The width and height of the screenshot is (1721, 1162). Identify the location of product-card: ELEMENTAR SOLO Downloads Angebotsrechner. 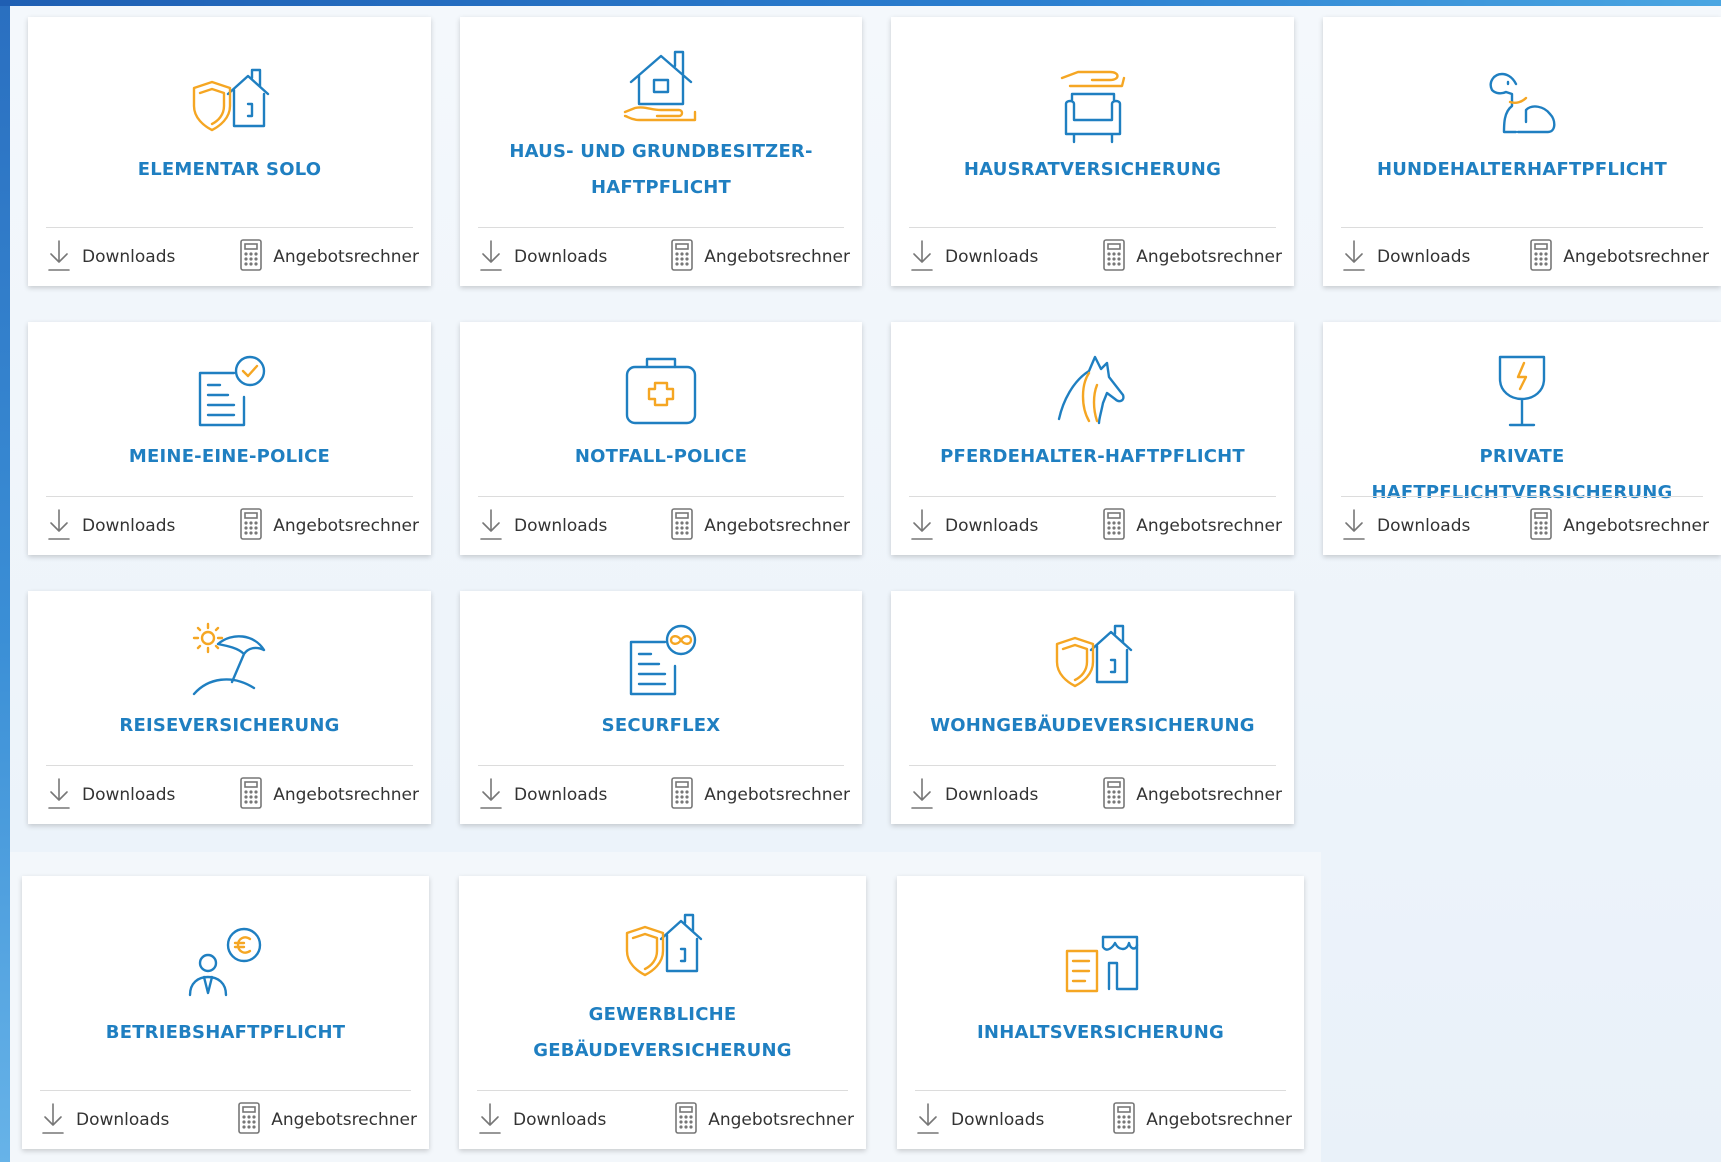
(229, 151).